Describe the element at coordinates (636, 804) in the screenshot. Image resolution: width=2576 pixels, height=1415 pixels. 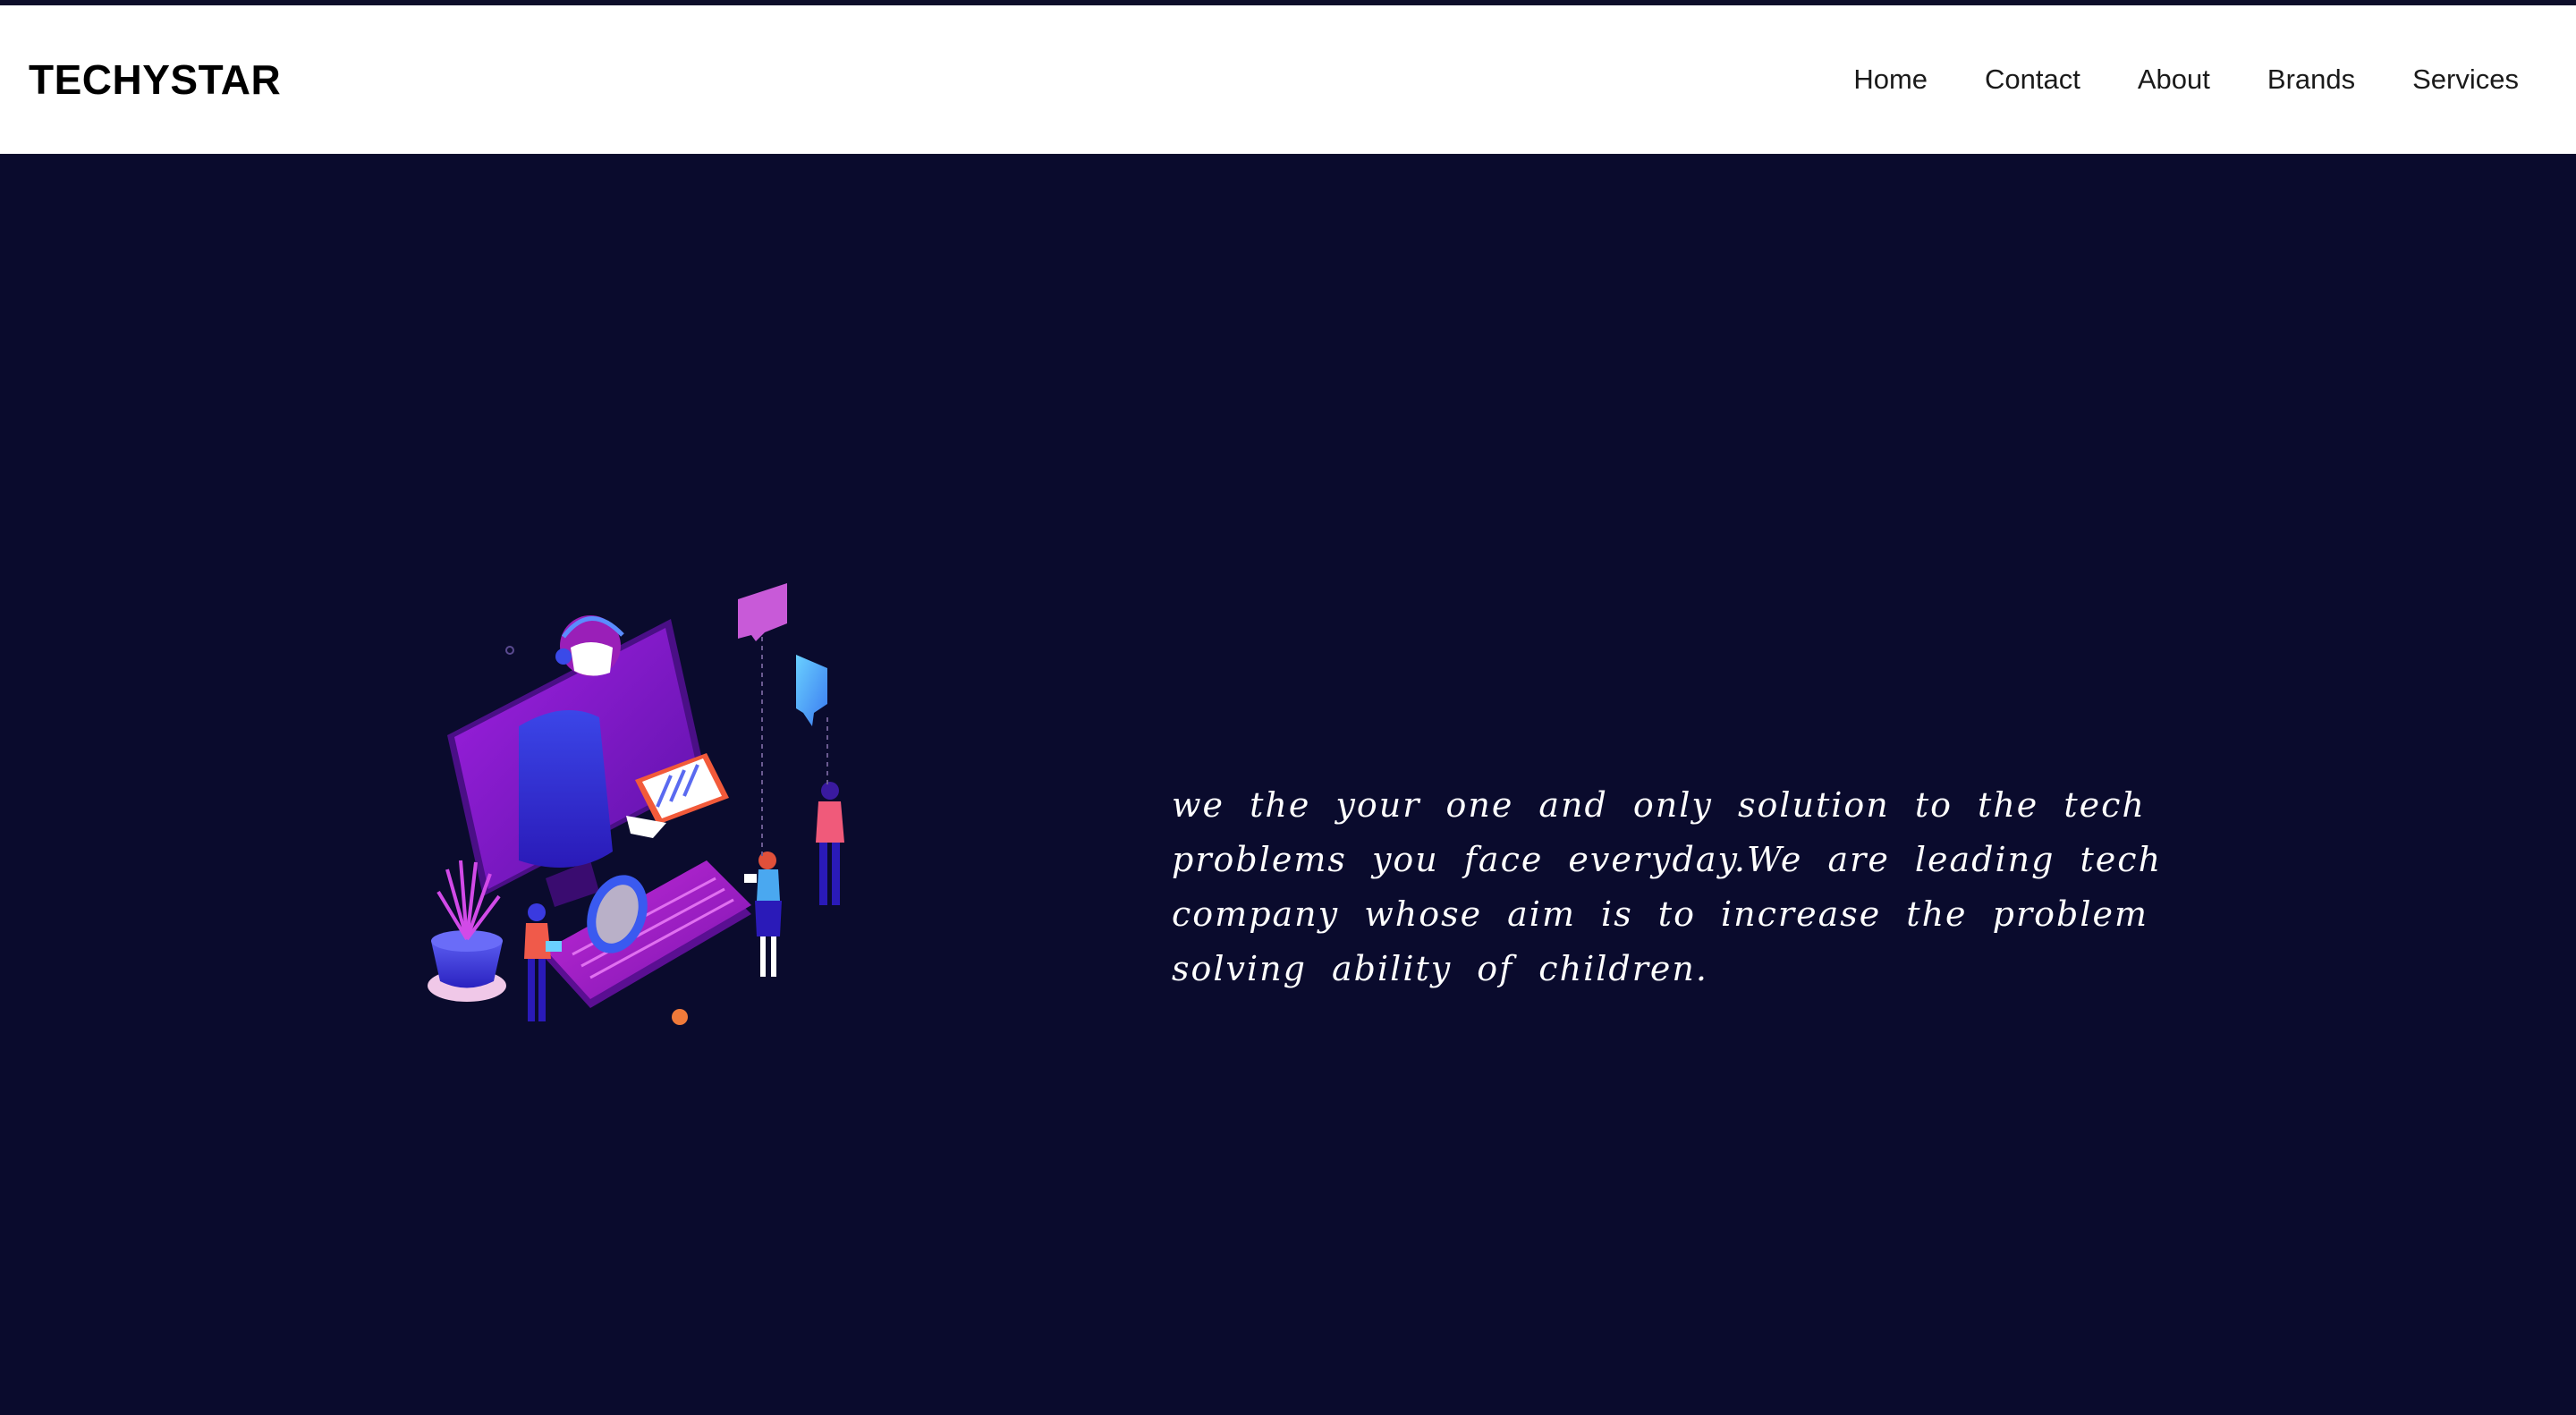
I see `support-illustration` at that location.